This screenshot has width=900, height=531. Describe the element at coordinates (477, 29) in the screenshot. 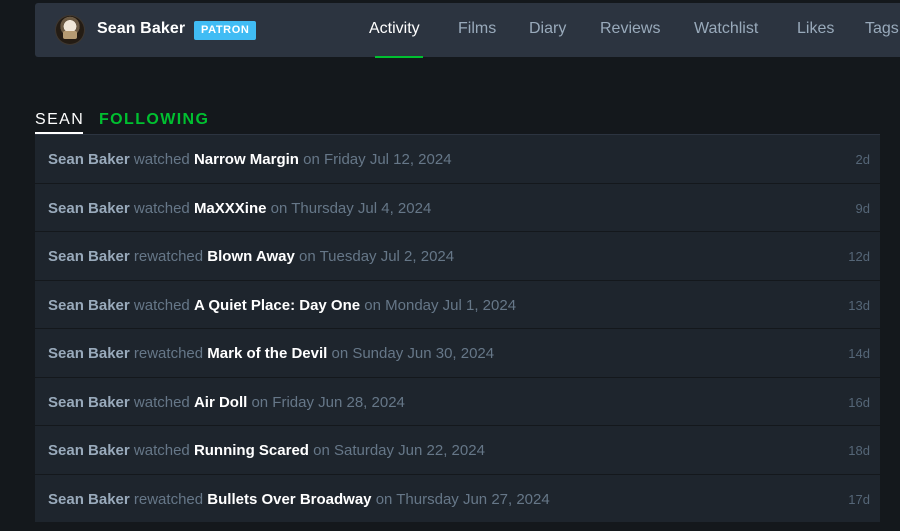

I see `tab-films: Films` at that location.